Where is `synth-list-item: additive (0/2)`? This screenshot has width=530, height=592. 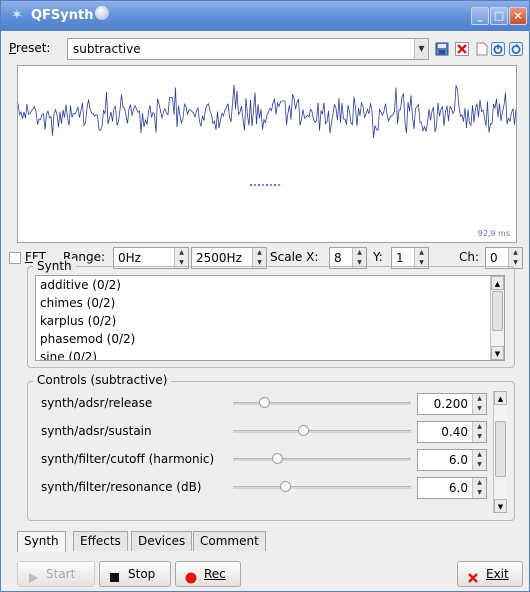
synth-list-item: additive (0/2) is located at coordinates (270, 285).